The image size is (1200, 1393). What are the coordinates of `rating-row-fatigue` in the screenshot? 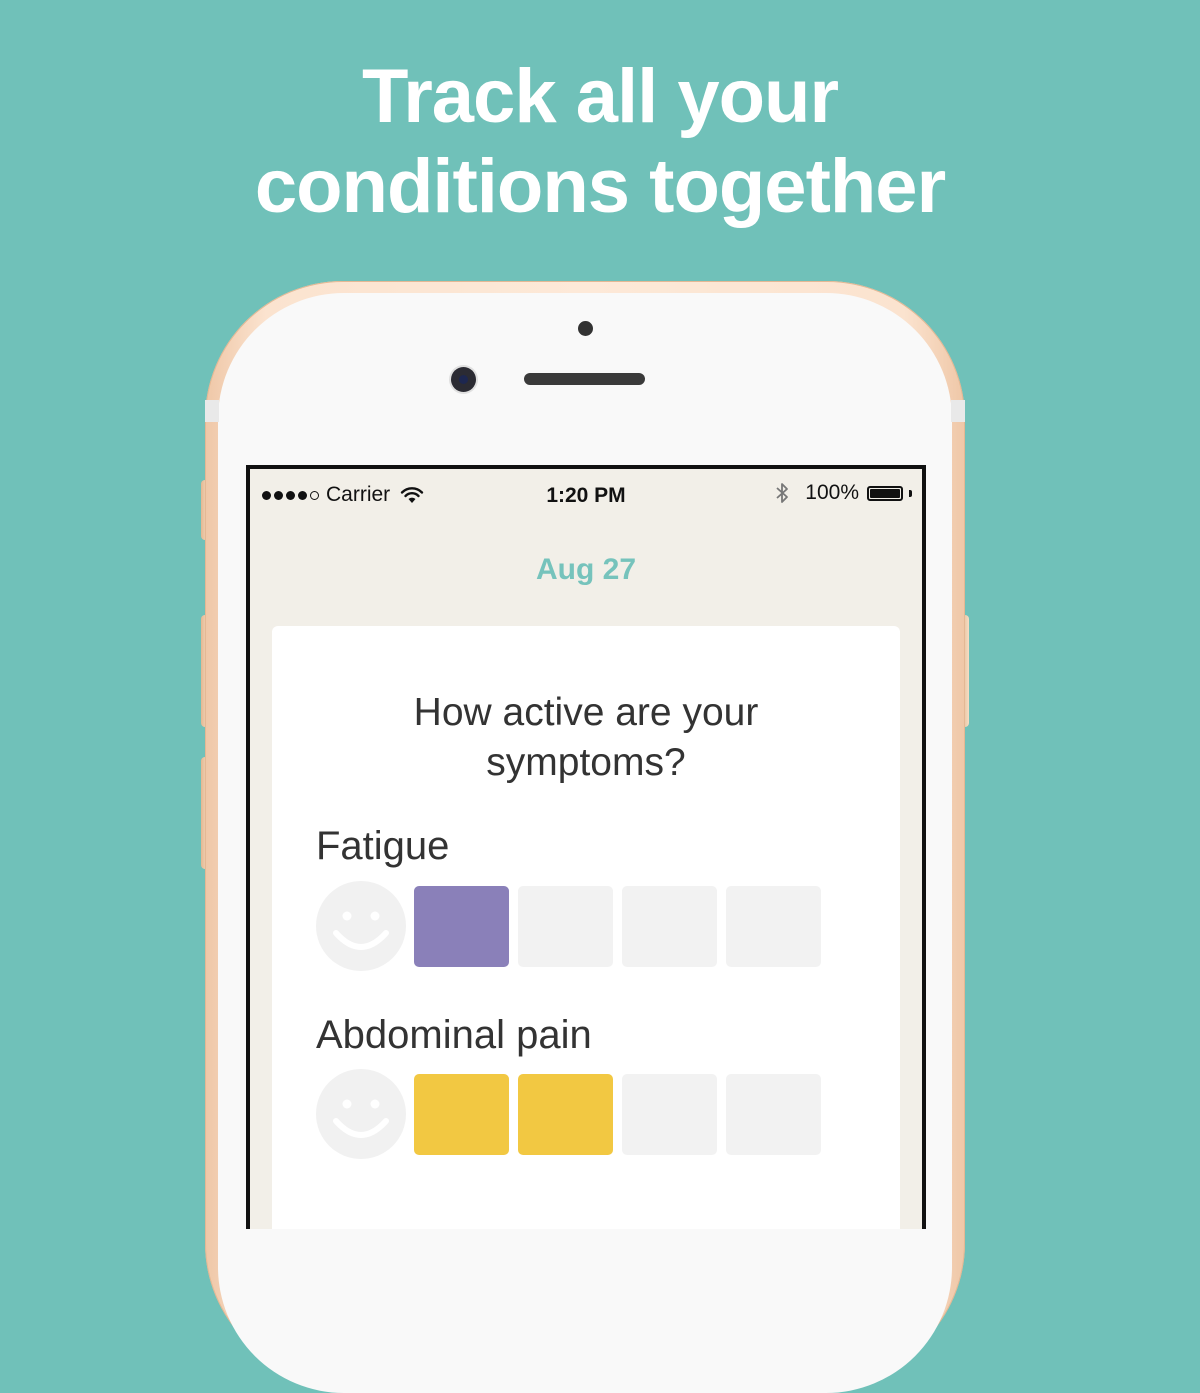 It's located at (573, 926).